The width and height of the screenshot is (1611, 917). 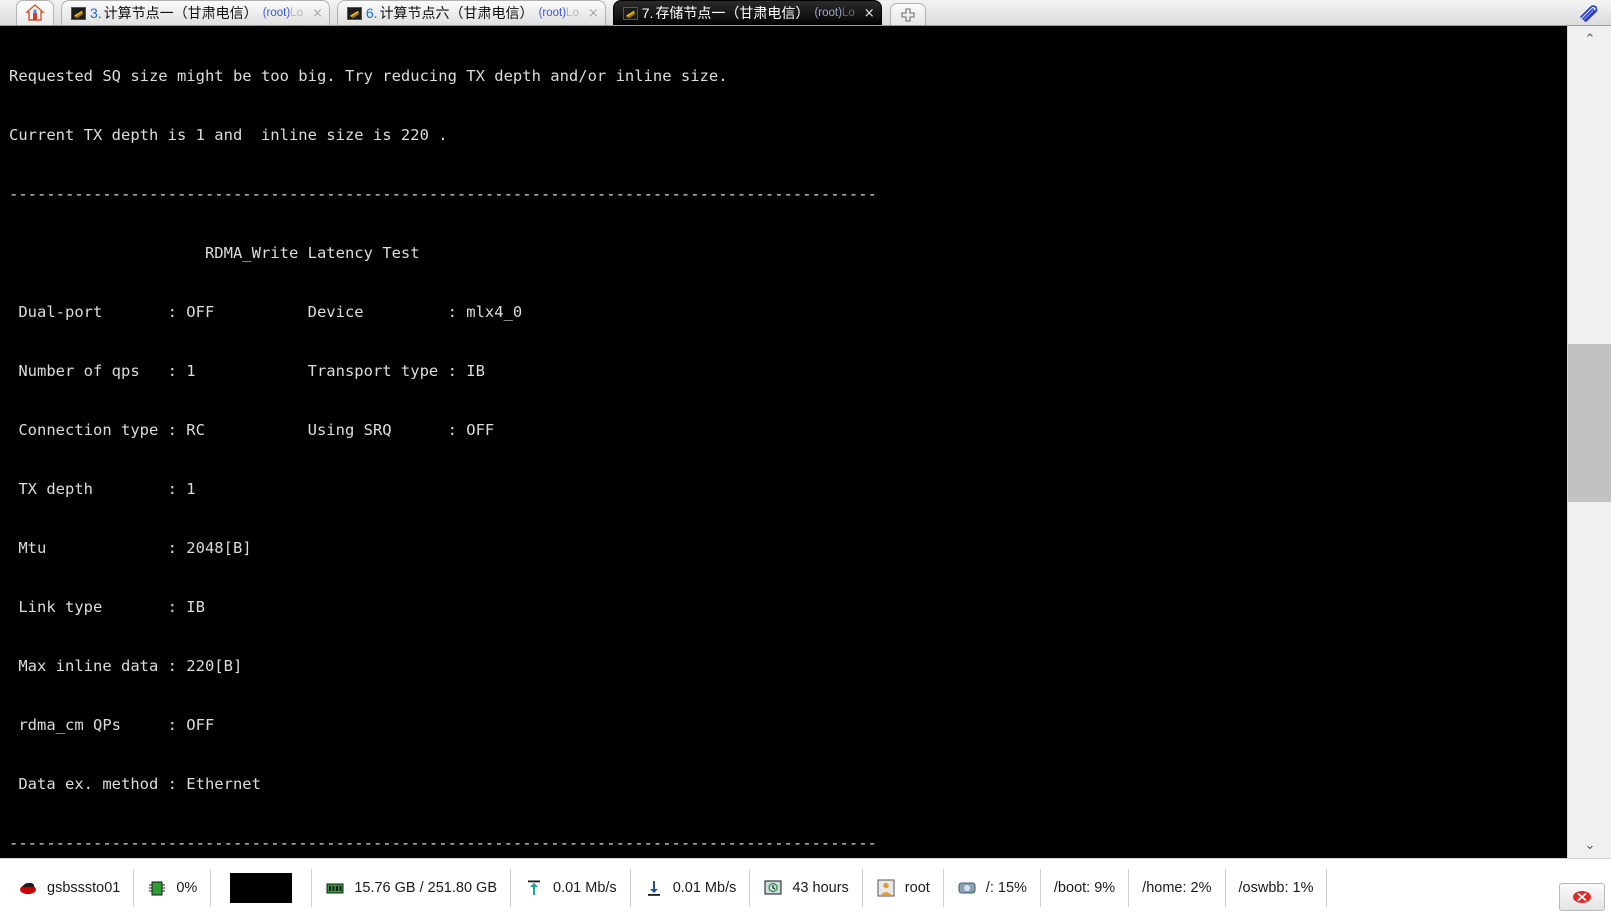 I want to click on status-memory: 15.76 GB / 251.80 GB, so click(x=412, y=888).